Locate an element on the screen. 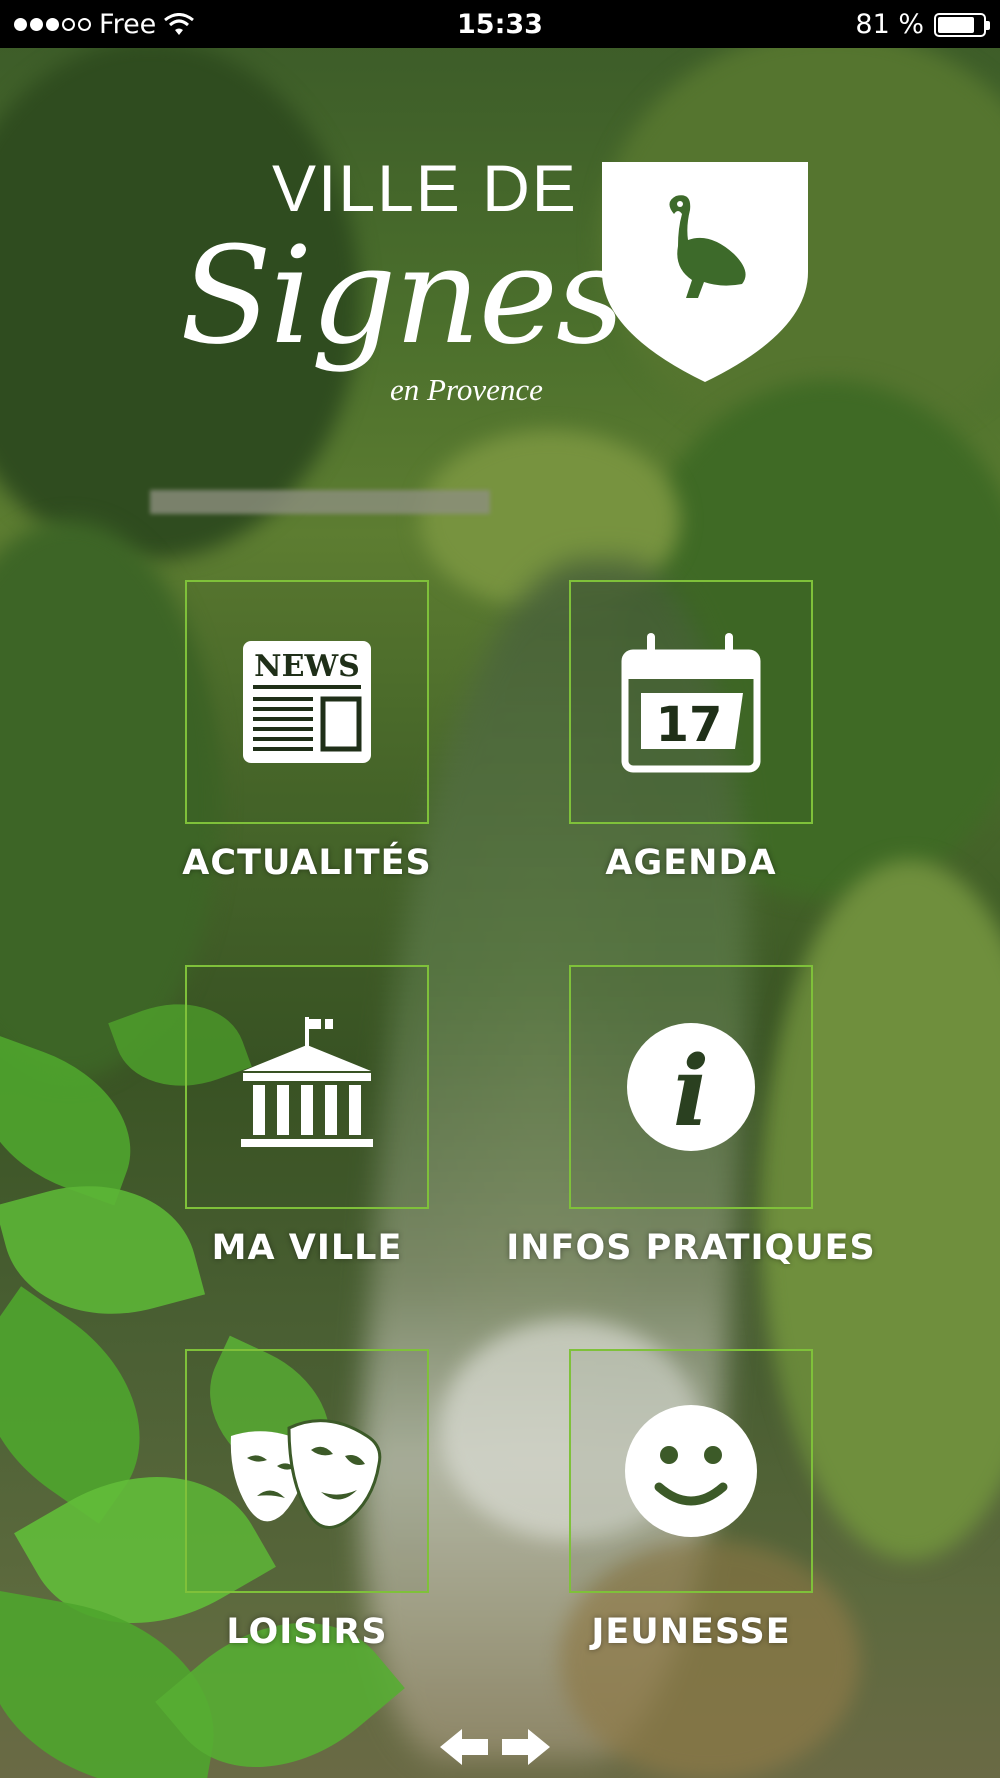  tile-loisirs is located at coordinates (307, 1471).